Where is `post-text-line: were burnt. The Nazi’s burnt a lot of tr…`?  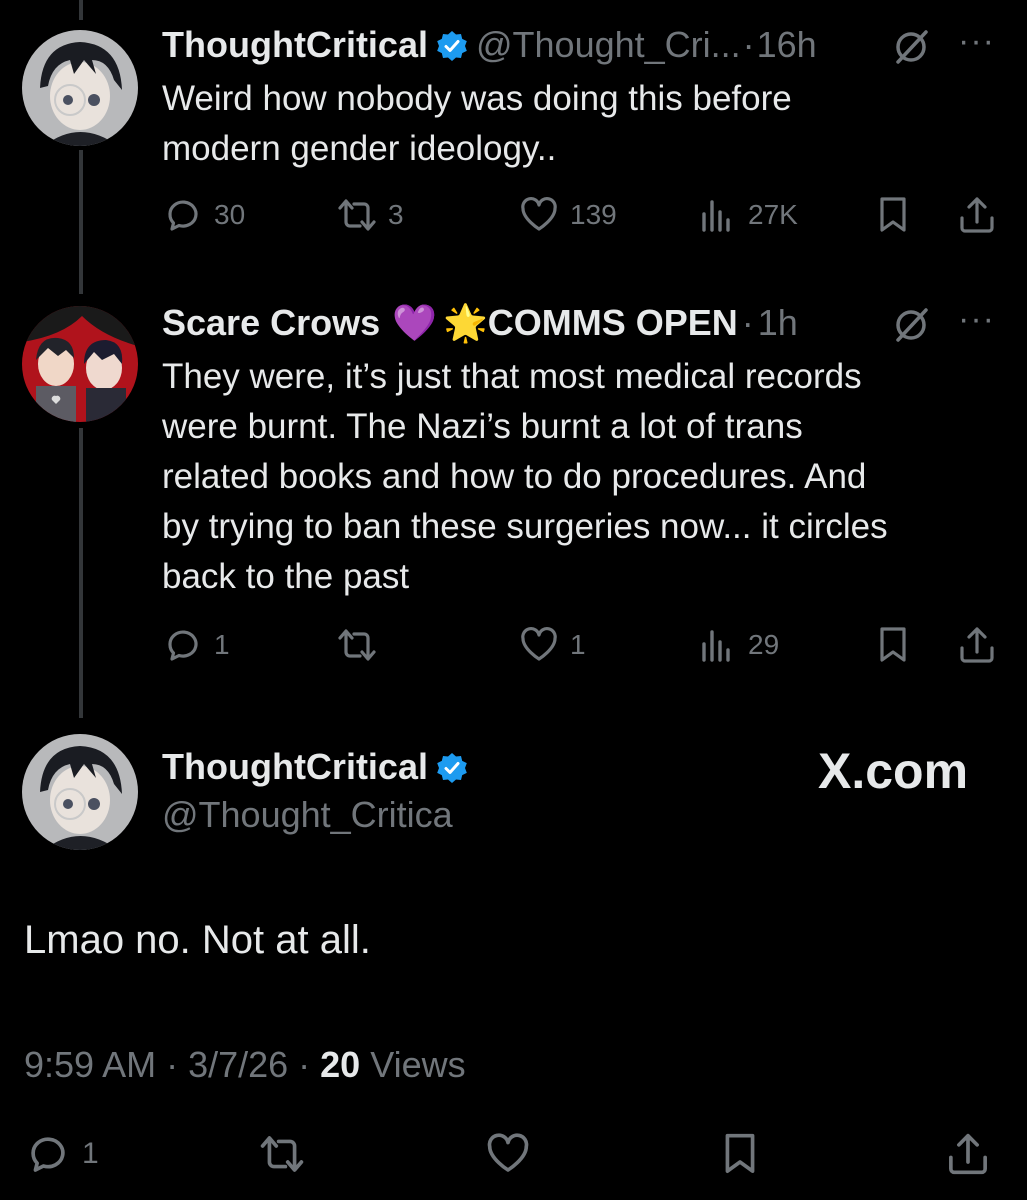
post-text-line: were burnt. The Nazi’s burnt a lot of tr… is located at coordinates (482, 426).